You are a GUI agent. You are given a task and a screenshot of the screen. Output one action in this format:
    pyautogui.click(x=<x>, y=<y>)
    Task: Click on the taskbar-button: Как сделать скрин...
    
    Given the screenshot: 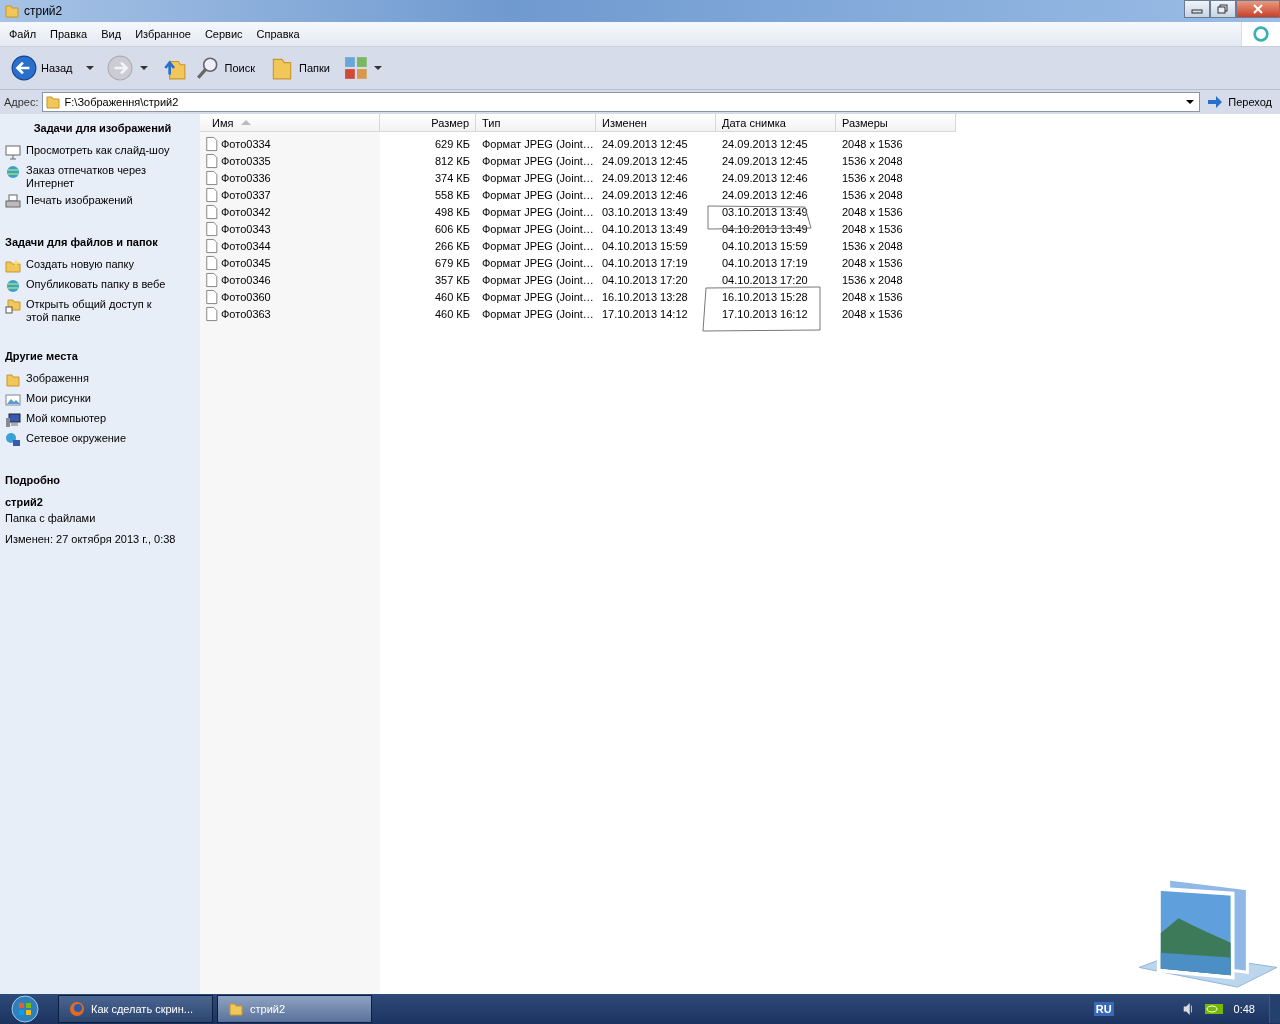 What is the action you would take?
    pyautogui.click(x=135, y=1009)
    